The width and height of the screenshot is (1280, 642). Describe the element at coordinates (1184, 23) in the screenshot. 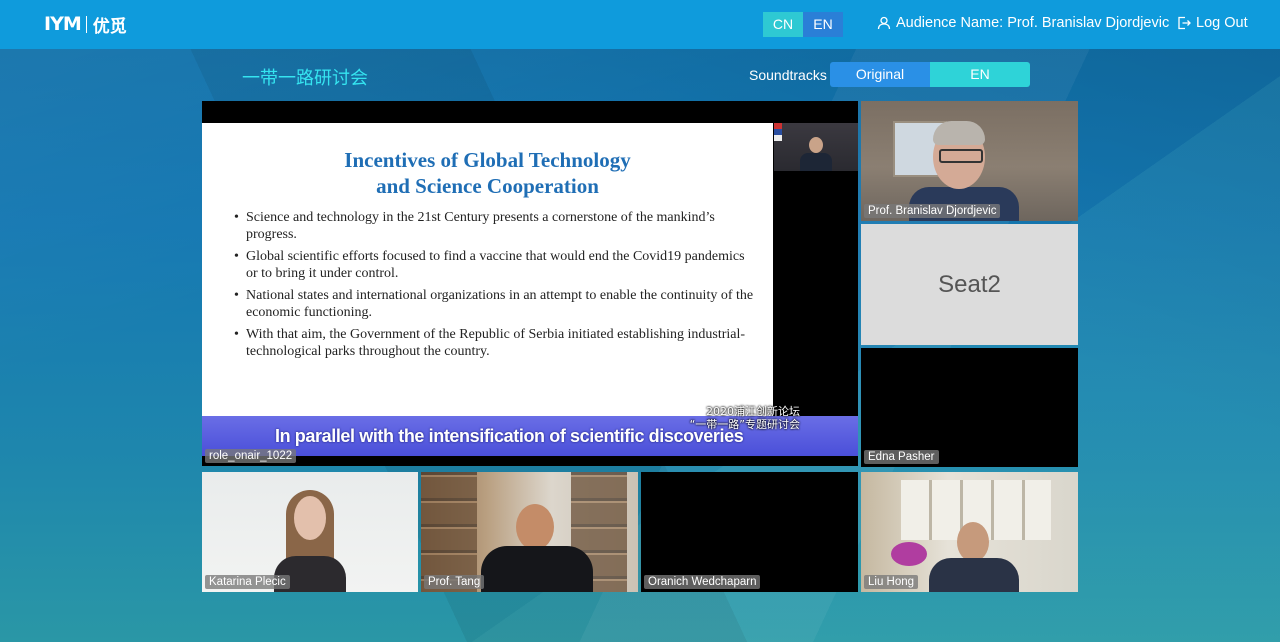

I see `logout-icon` at that location.